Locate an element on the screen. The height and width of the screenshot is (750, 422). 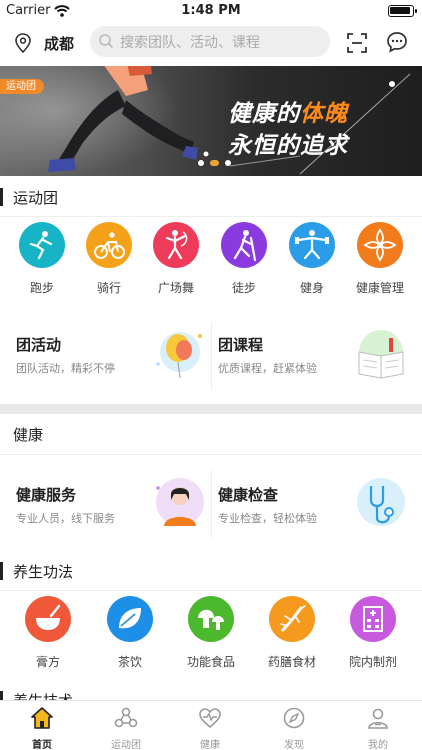
carousel-indicator is located at coordinates (214, 163).